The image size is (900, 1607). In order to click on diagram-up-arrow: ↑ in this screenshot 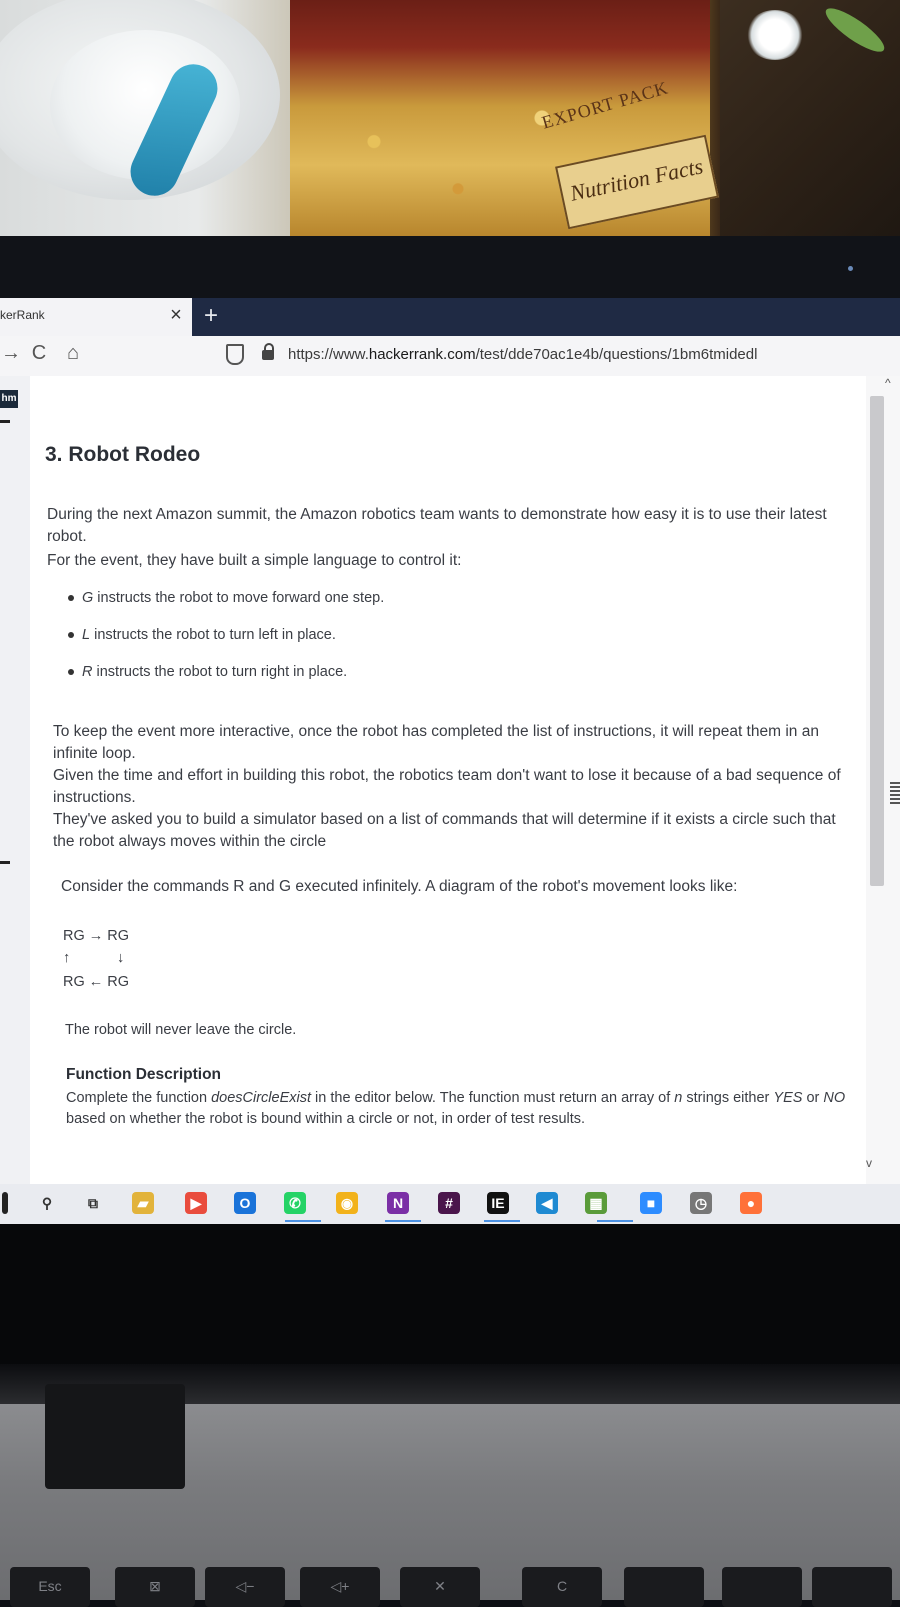, I will do `click(67, 958)`.